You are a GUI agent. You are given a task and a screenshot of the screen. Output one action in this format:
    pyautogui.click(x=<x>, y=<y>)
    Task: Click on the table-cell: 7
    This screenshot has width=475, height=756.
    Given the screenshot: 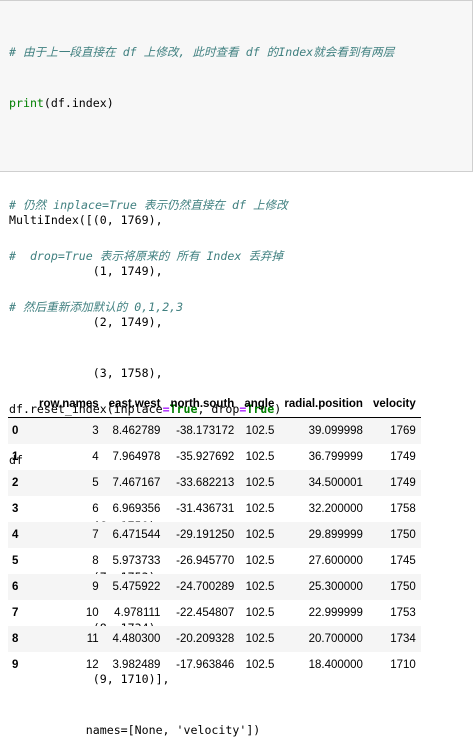 What is the action you would take?
    pyautogui.click(x=95, y=535)
    